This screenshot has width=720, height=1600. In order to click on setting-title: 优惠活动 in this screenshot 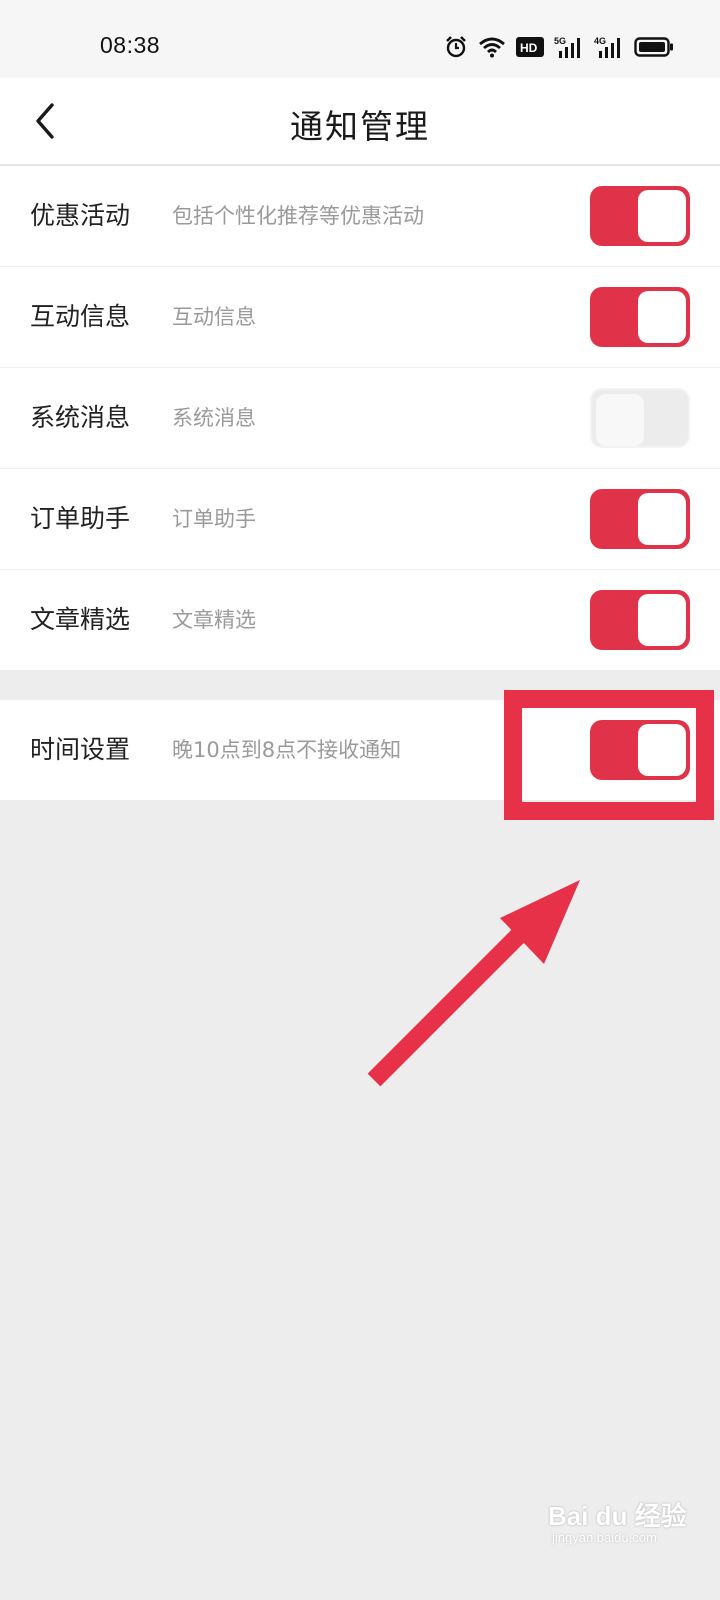, I will do `click(80, 215)`.